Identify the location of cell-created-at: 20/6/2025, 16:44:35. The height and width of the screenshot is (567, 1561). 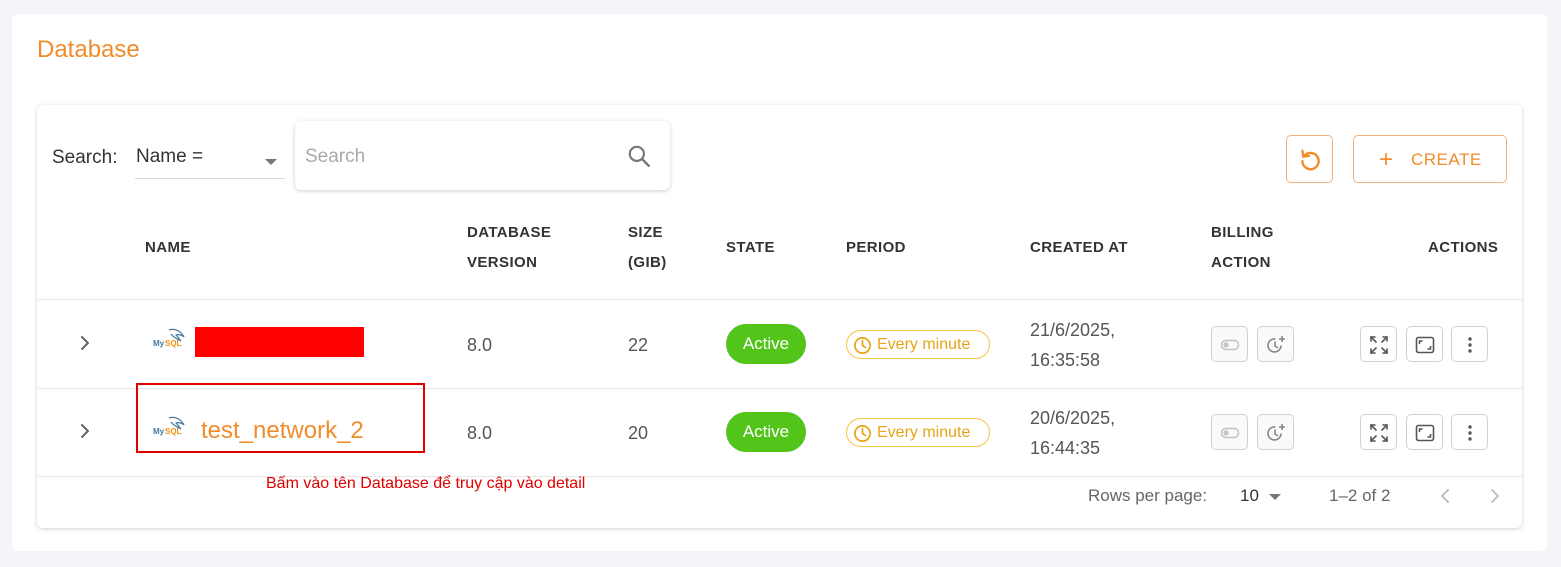
(1072, 433).